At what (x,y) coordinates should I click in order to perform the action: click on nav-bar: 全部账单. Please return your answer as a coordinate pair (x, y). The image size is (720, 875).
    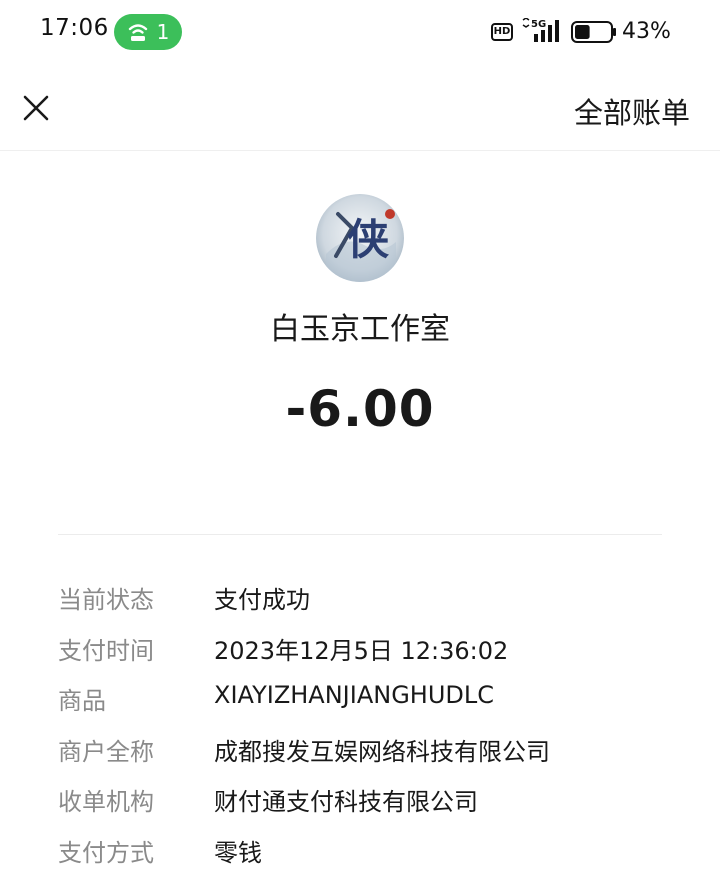
    Looking at the image, I should click on (360, 108).